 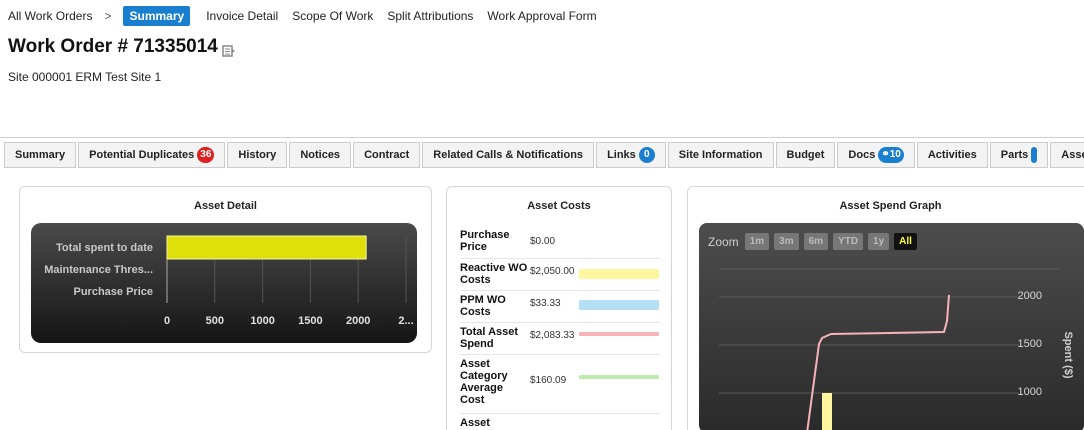 I want to click on tab-history: History, so click(x=257, y=155).